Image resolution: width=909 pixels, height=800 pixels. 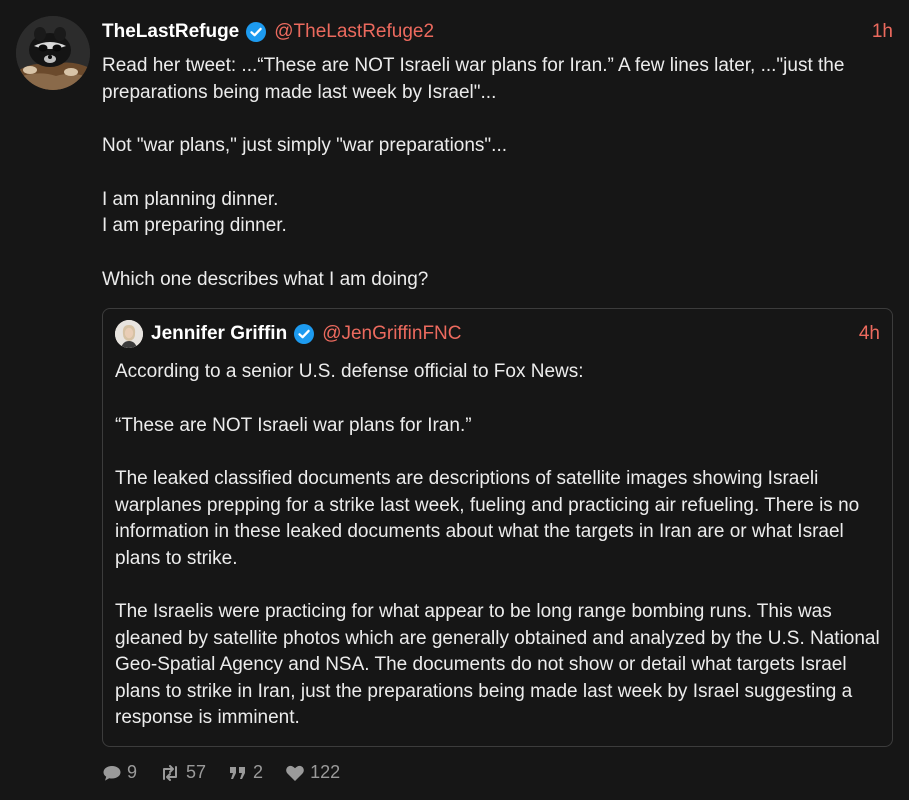 What do you see at coordinates (53, 53) in the screenshot?
I see `raccoon-avatar-icon` at bounding box center [53, 53].